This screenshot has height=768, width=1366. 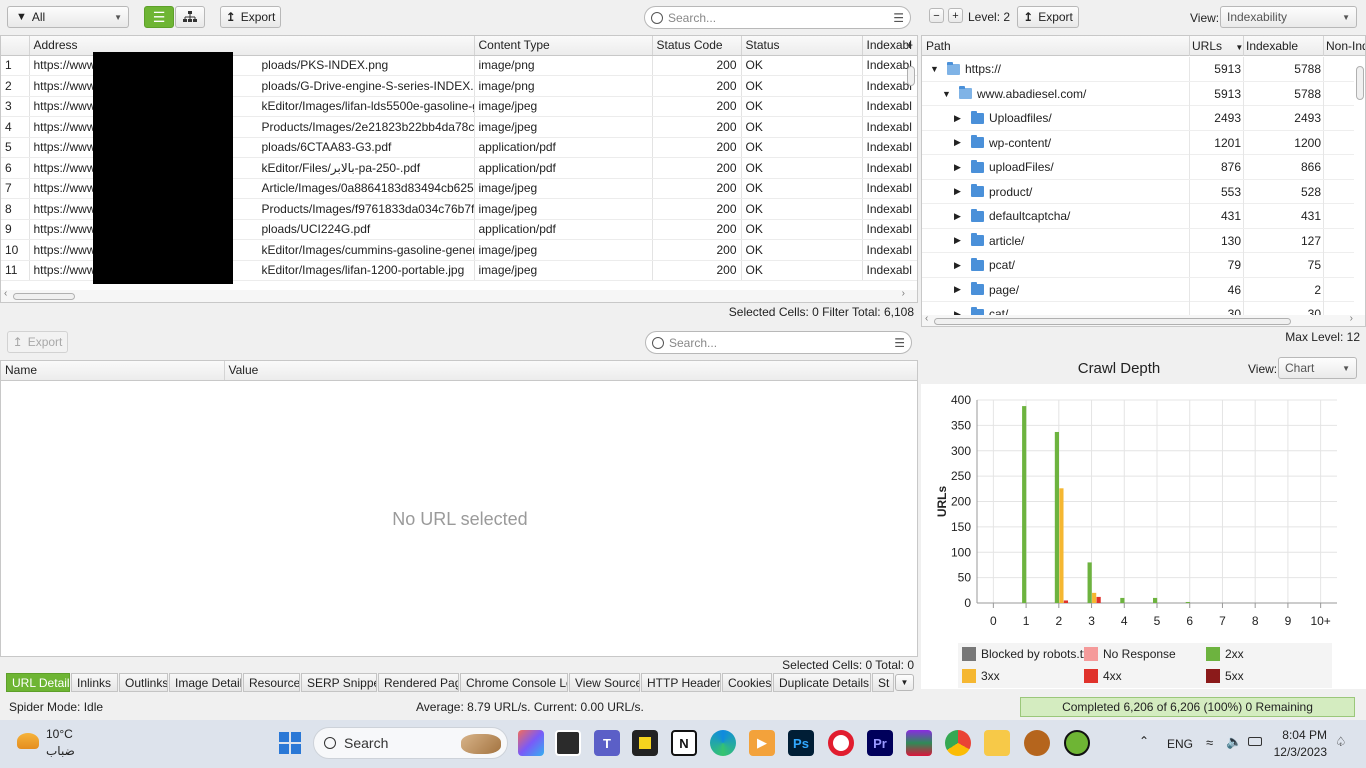 What do you see at coordinates (781, 17) in the screenshot?
I see `search-input` at bounding box center [781, 17].